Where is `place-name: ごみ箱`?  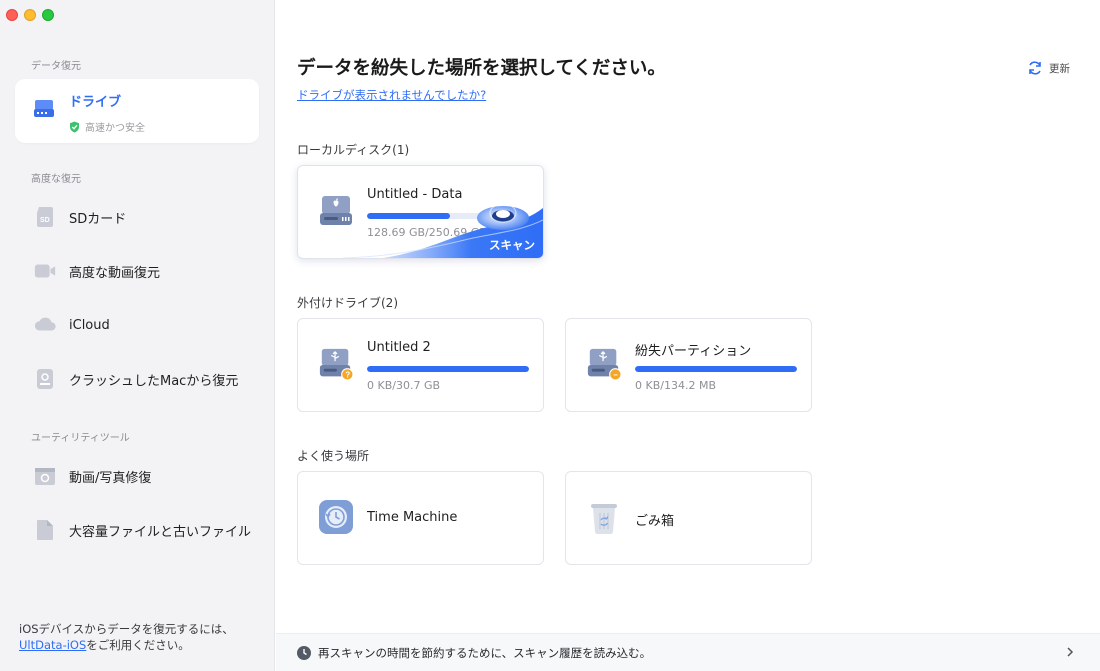 place-name: ごみ箱 is located at coordinates (654, 519).